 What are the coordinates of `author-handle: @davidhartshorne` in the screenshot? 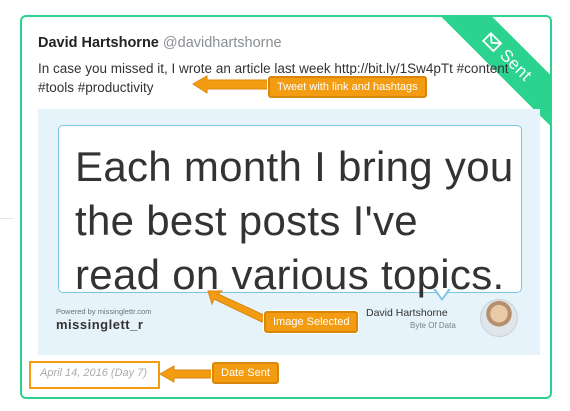 It's located at (222, 43).